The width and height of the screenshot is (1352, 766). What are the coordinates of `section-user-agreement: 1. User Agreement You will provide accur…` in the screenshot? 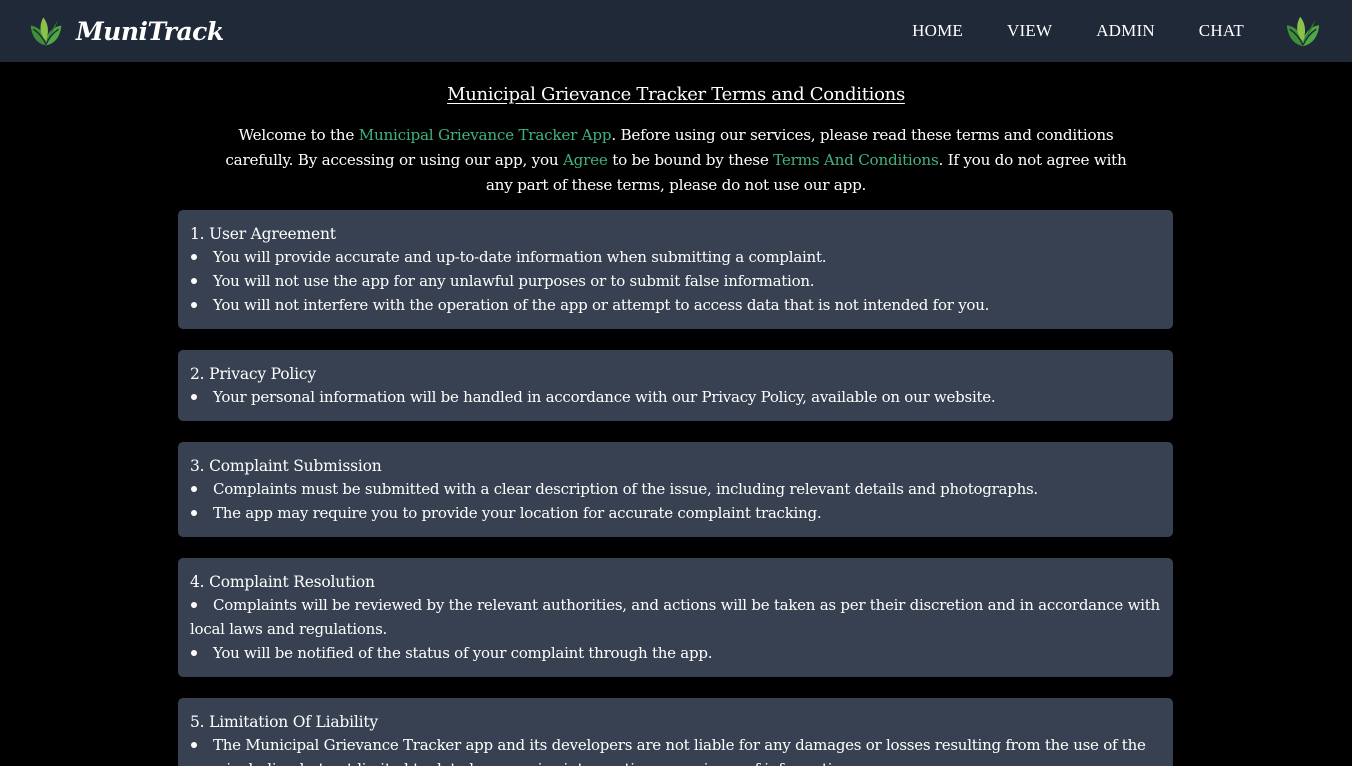 It's located at (675, 269).